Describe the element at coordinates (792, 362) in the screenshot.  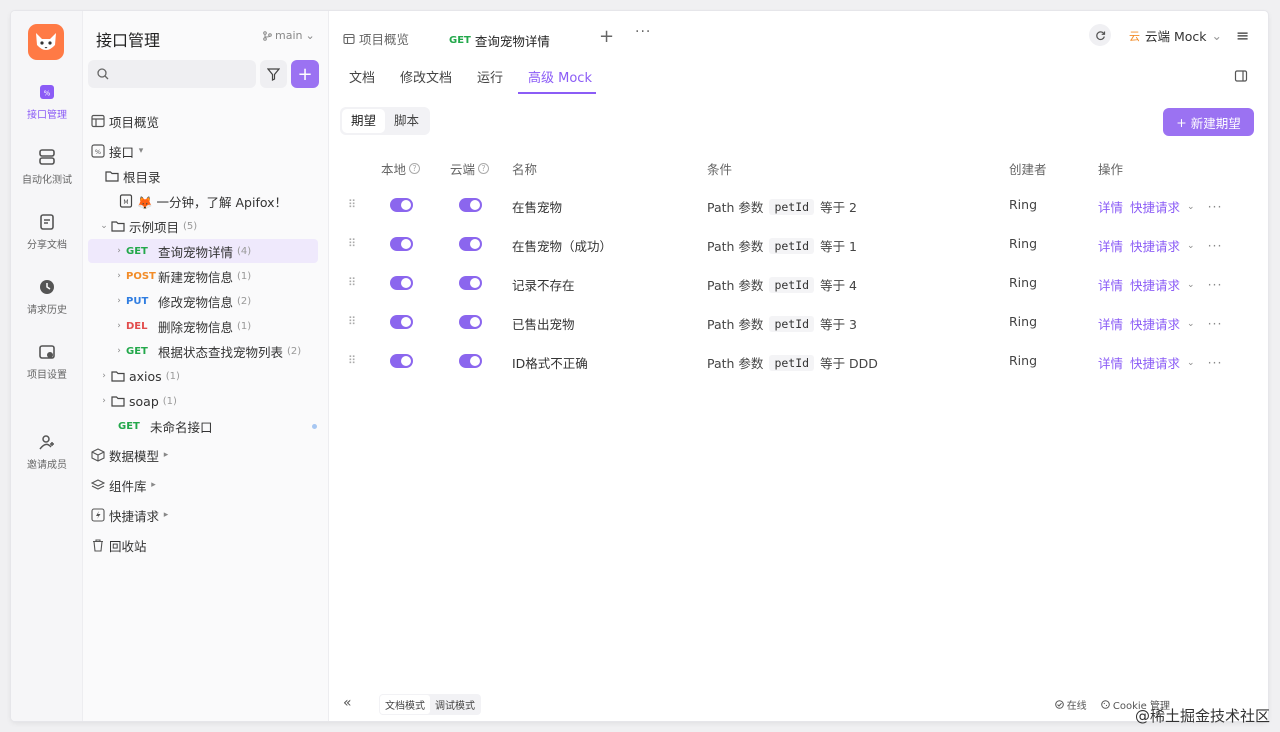
I see `condition: Path 参数 petId 等于 DDD` at that location.